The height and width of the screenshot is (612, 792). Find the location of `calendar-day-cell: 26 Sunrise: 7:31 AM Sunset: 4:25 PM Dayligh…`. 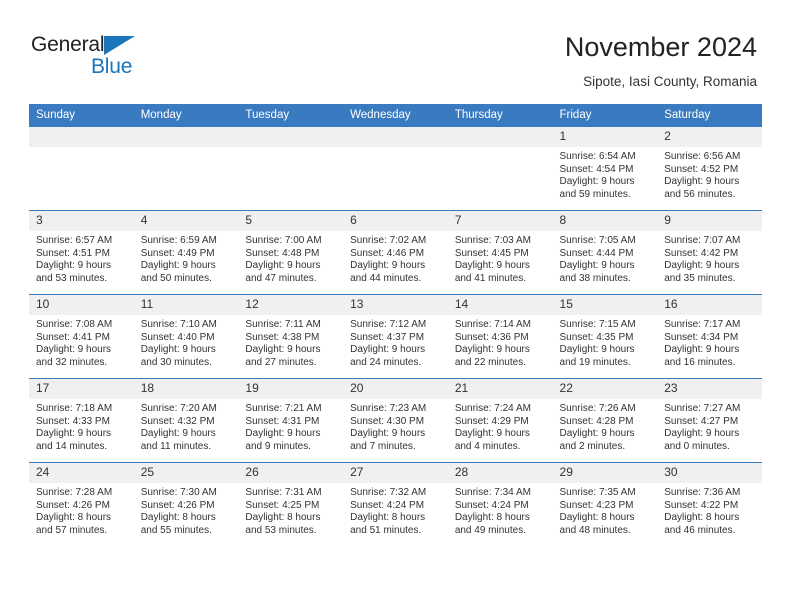

calendar-day-cell: 26 Sunrise: 7:31 AM Sunset: 4:25 PM Dayligh… is located at coordinates (291, 504).